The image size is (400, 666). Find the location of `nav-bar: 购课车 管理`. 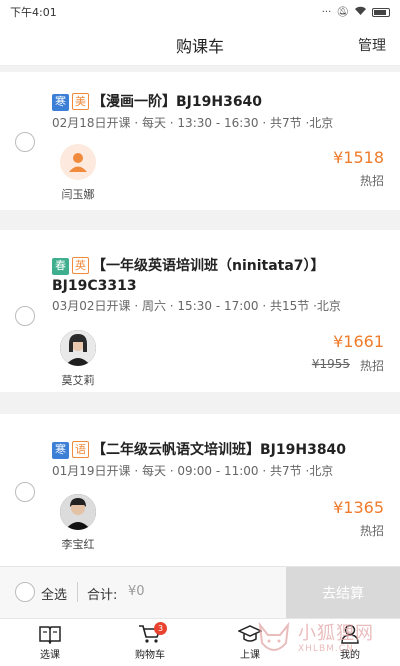

nav-bar: 购课车 管理 is located at coordinates (200, 45).